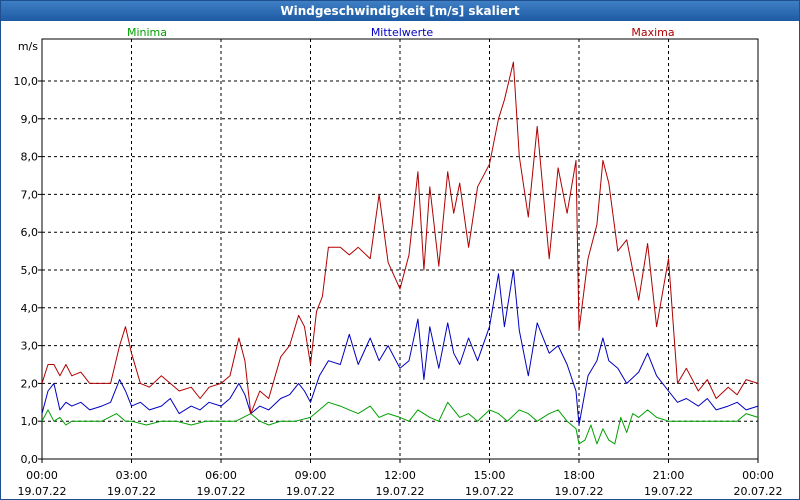  Describe the element at coordinates (132, 475) in the screenshot. I see `x-tick-time: 03:00` at that location.